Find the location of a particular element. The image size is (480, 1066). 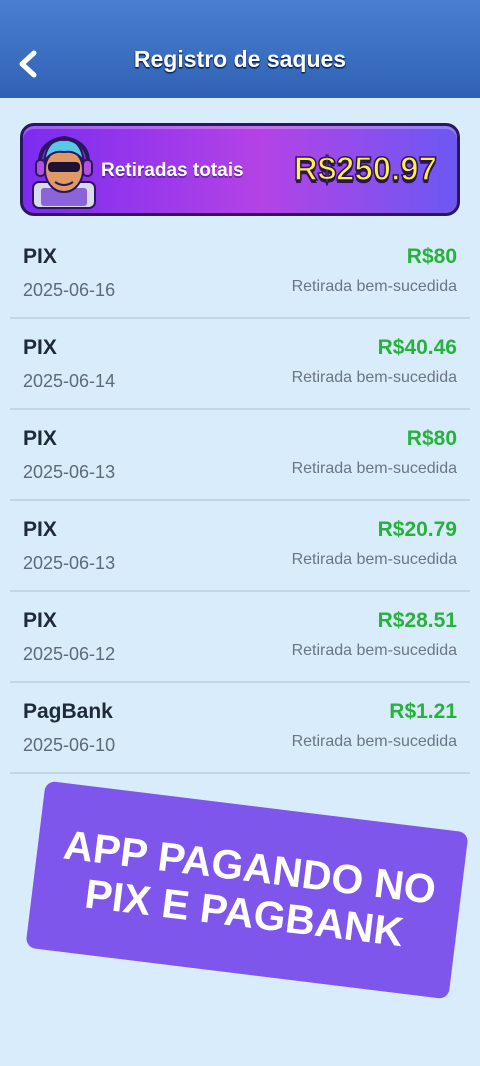

withdrawal-date: 2025-06-12 is located at coordinates (69, 654).